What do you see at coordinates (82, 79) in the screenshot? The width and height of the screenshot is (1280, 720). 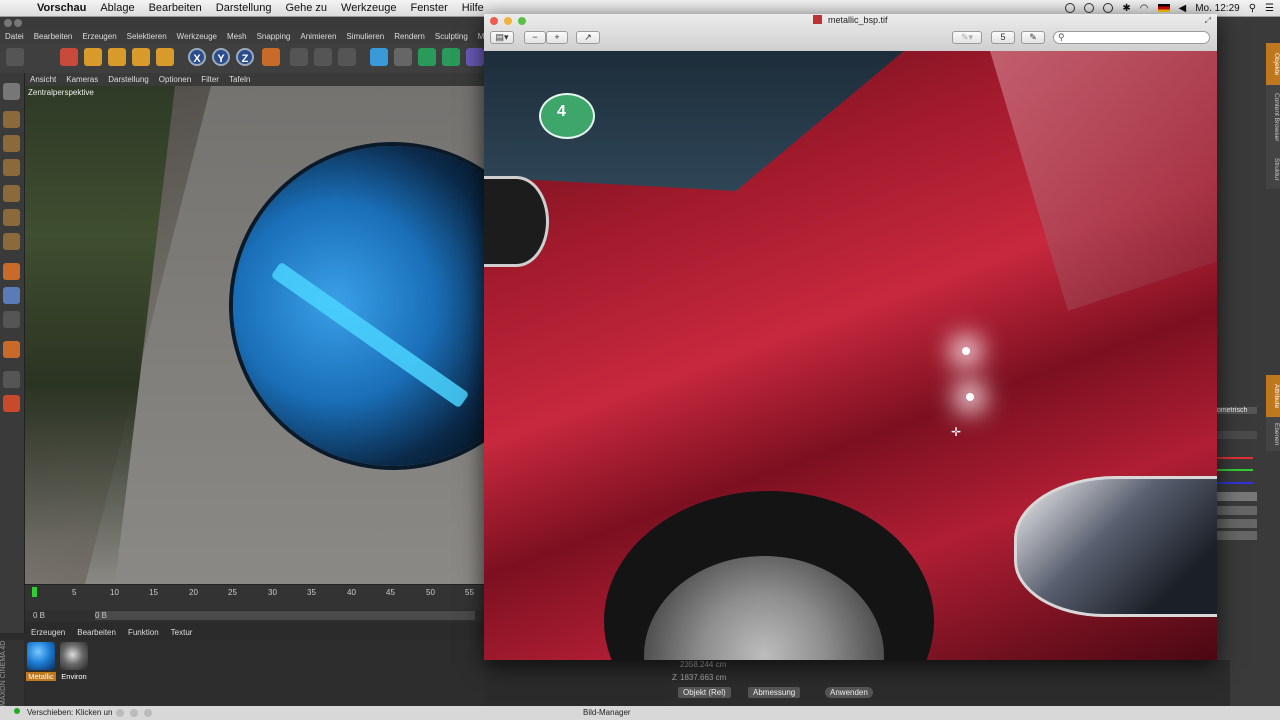 I see `viewport-menu-kameras: Kameras` at bounding box center [82, 79].